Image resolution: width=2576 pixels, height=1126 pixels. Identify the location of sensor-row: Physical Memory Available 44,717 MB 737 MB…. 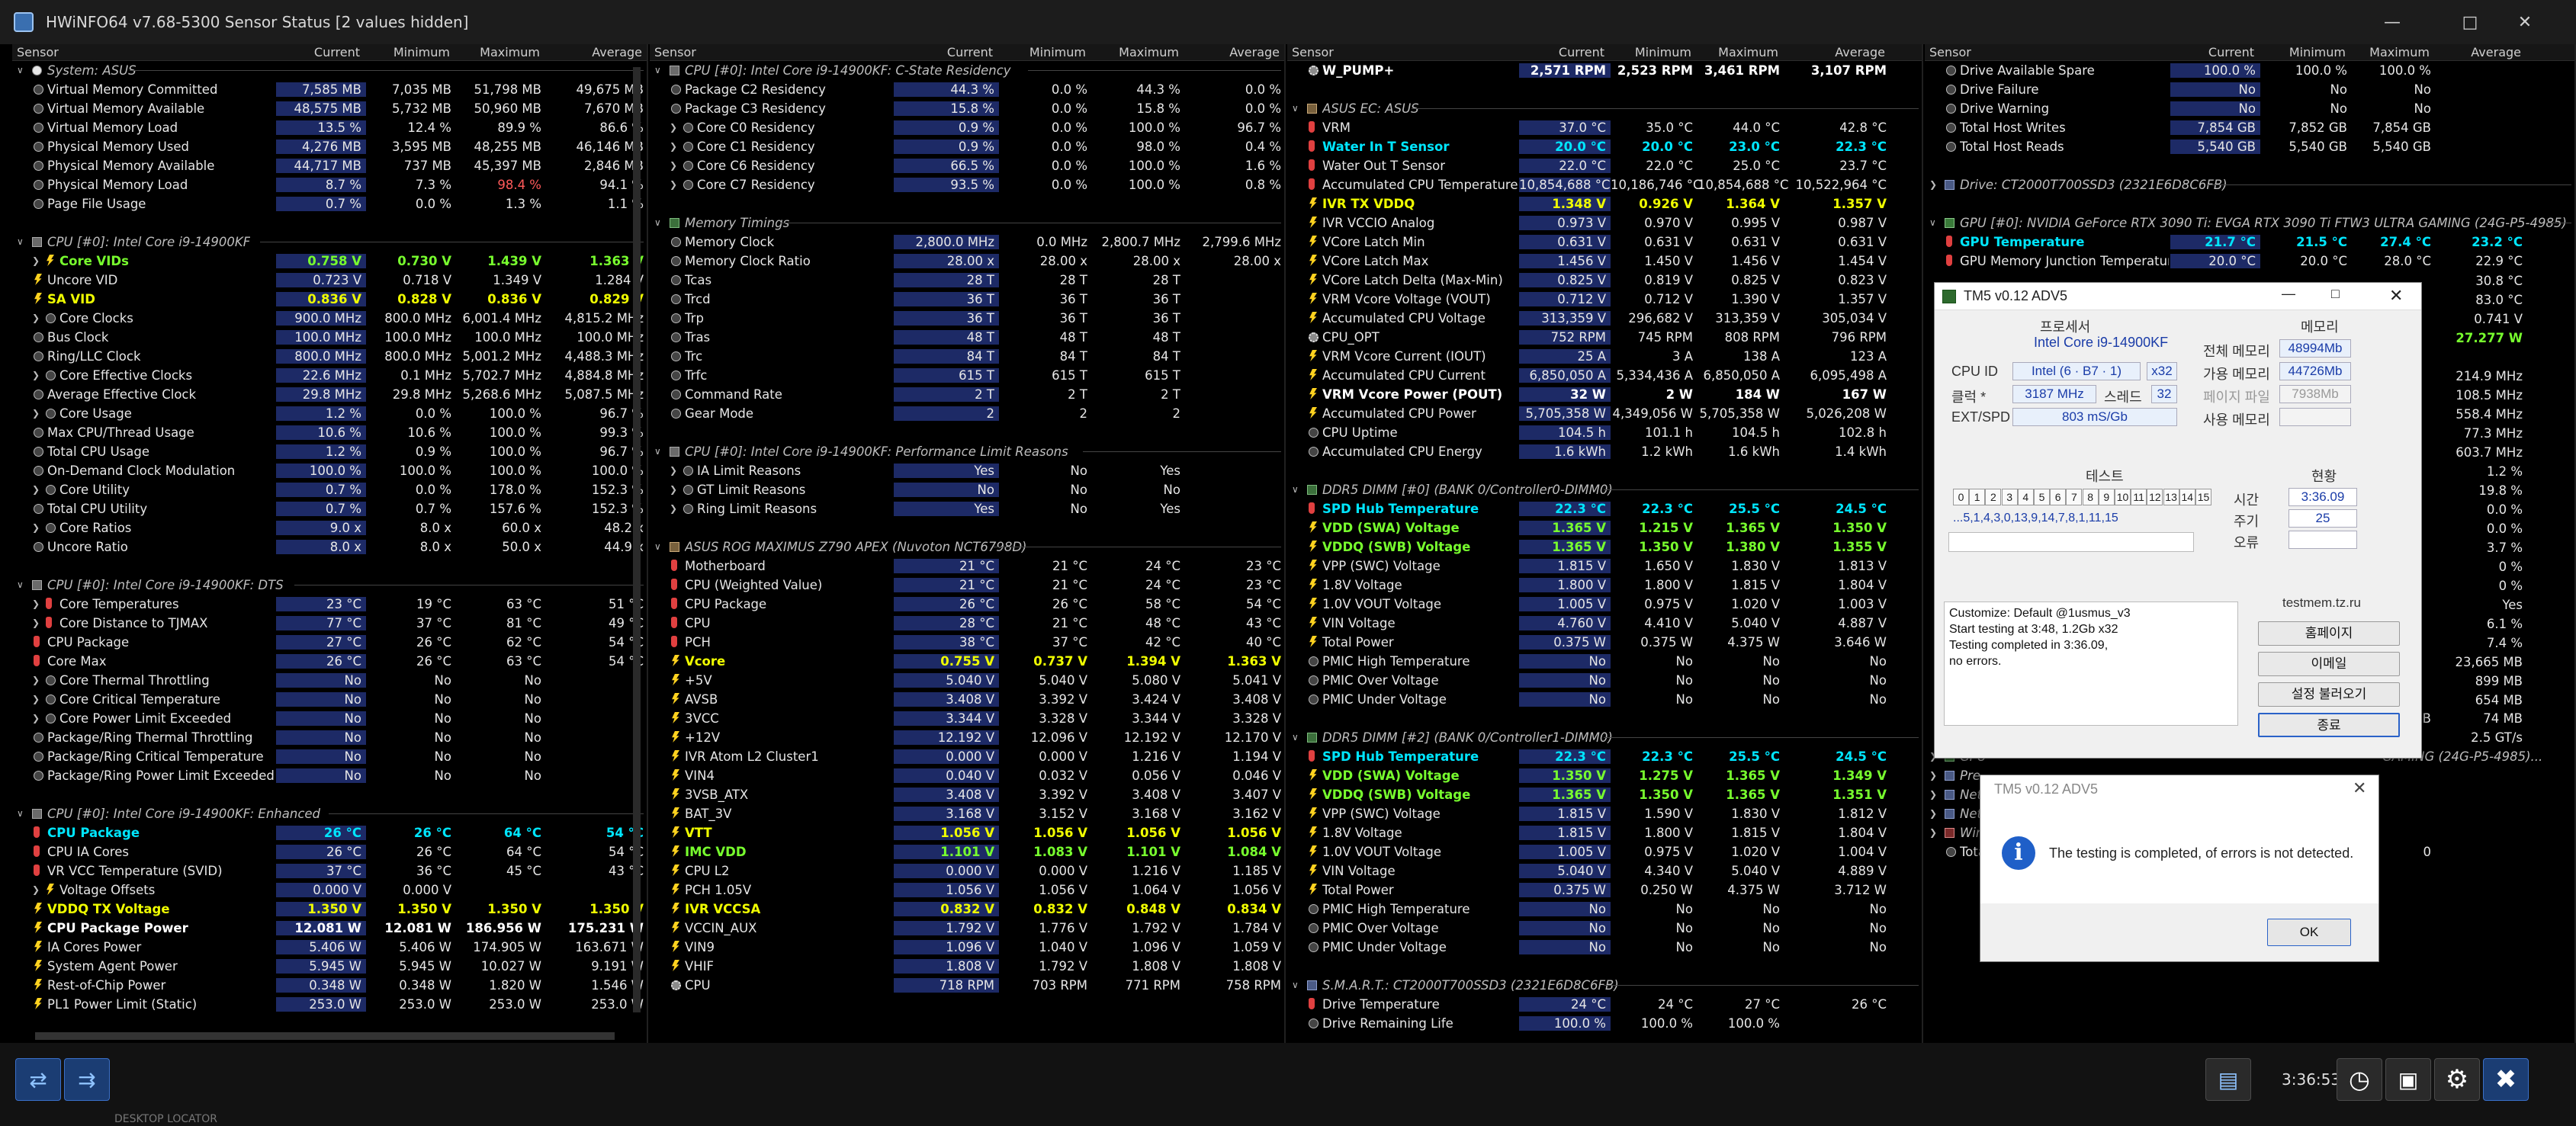
(329, 165).